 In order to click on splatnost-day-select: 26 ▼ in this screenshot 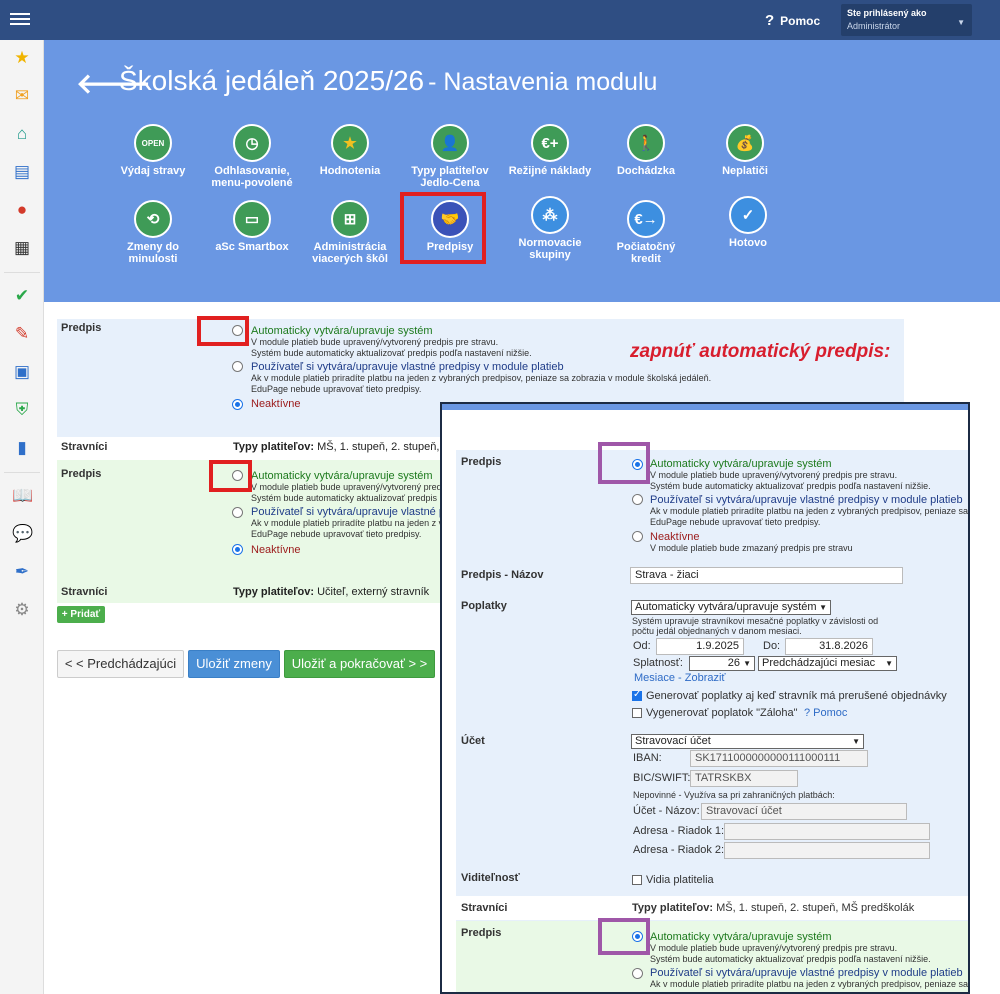, I will do `click(722, 663)`.